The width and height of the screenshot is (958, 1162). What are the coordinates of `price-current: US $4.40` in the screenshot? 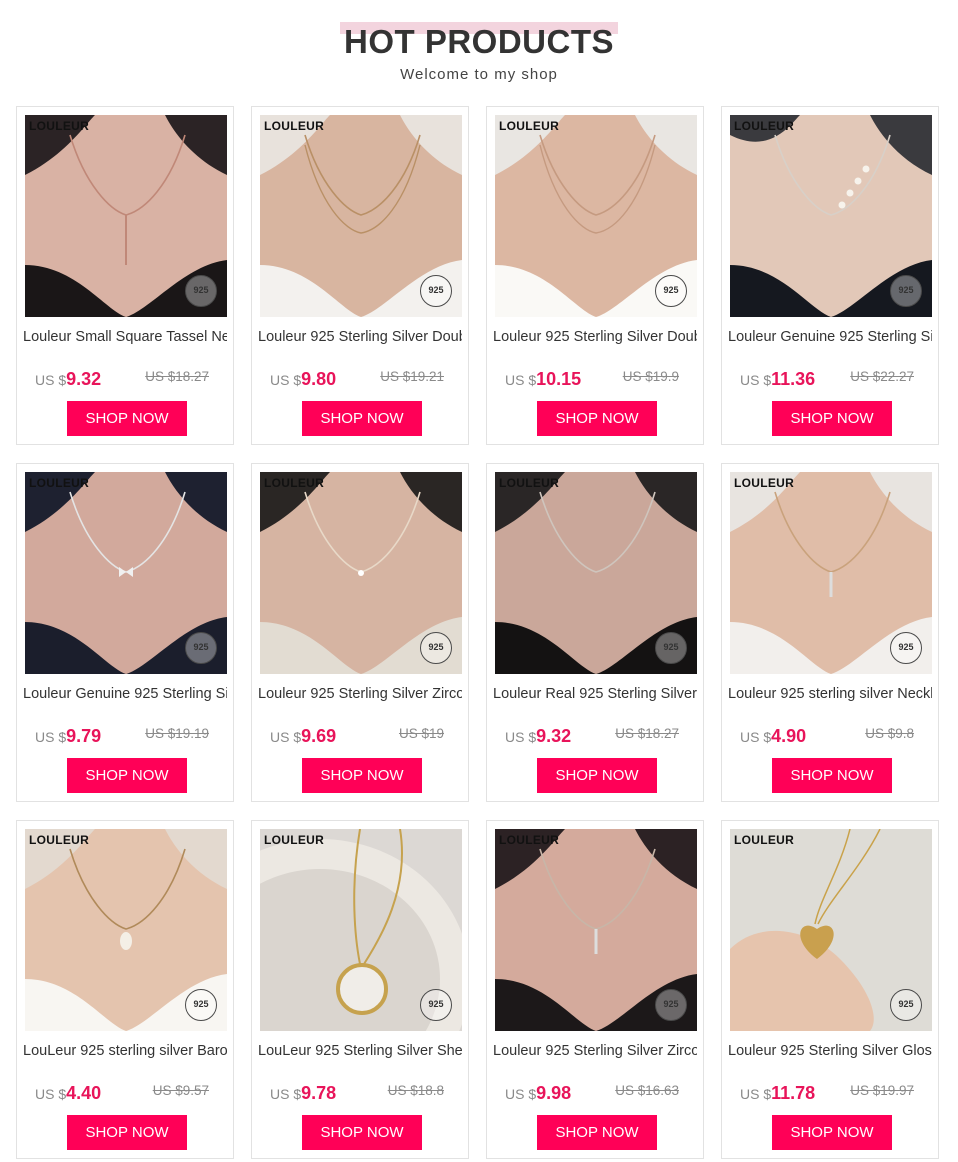 It's located at (68, 1093).